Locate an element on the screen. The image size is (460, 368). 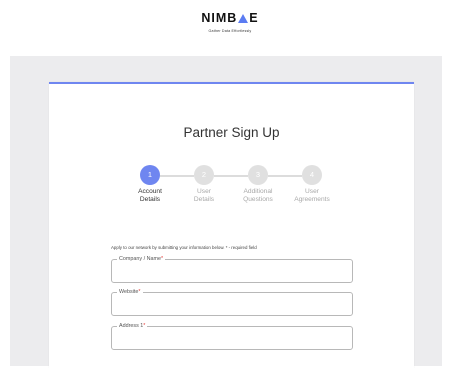
website-field: Website* is located at coordinates (232, 302).